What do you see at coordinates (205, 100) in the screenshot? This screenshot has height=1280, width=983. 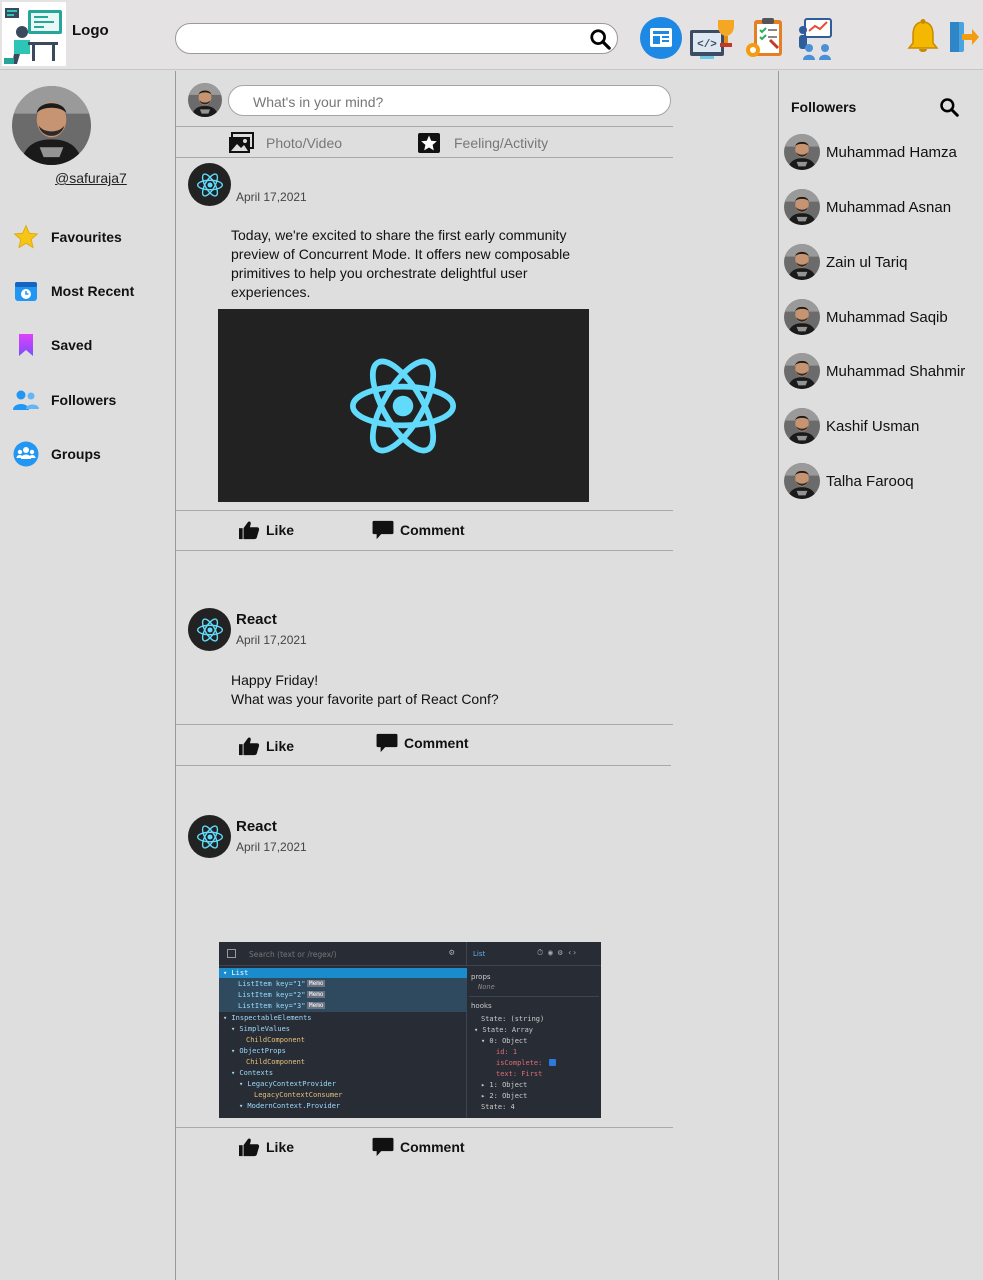 I see `composer-avatar` at bounding box center [205, 100].